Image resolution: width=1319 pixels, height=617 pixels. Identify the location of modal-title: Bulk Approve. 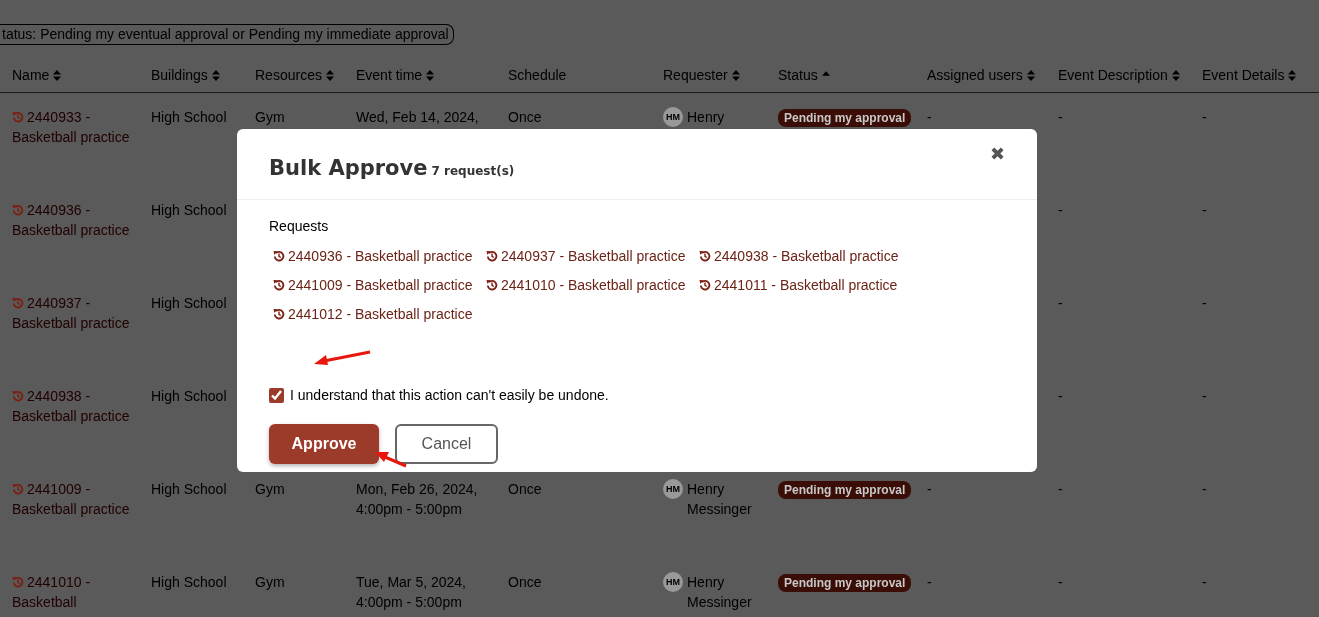
(348, 168).